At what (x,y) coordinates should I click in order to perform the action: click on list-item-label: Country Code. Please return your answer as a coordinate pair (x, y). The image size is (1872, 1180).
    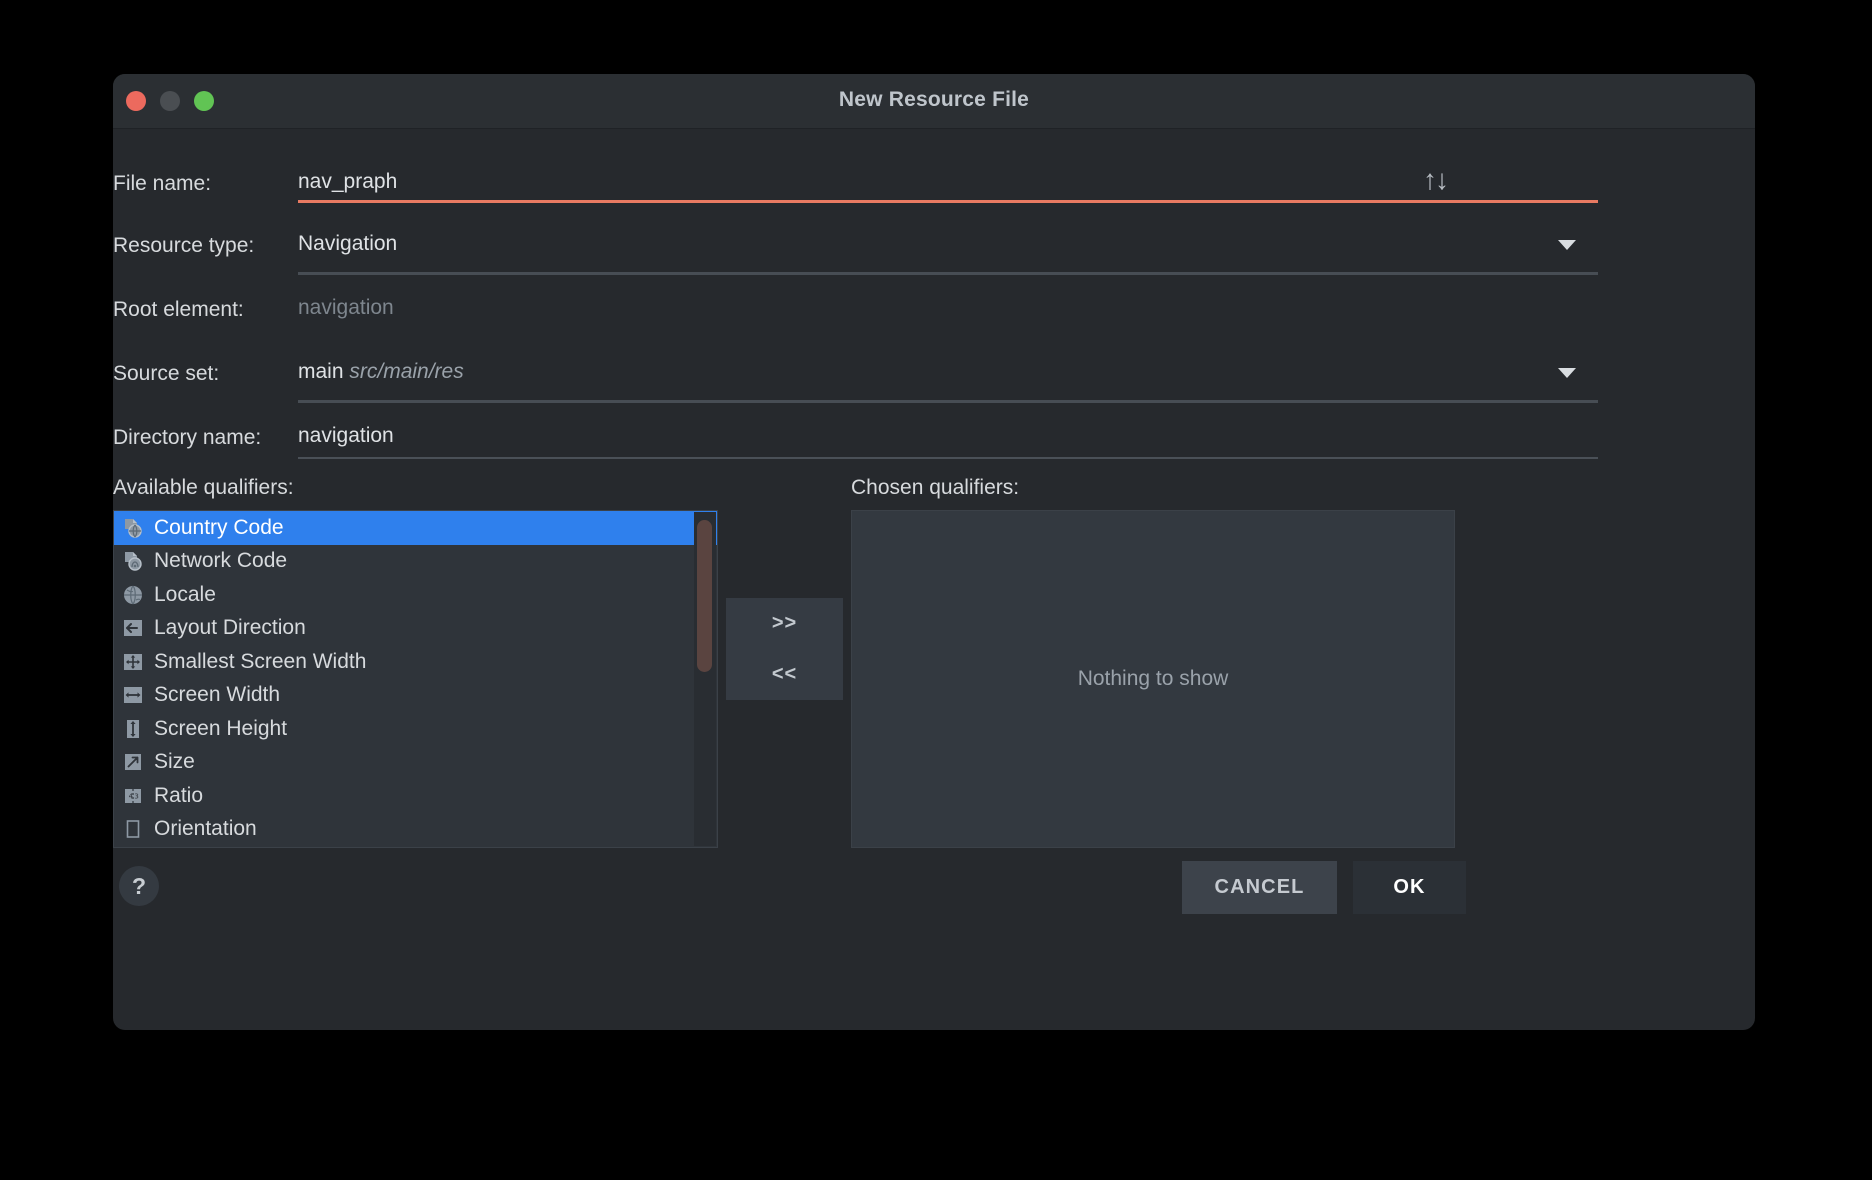
    Looking at the image, I should click on (219, 527).